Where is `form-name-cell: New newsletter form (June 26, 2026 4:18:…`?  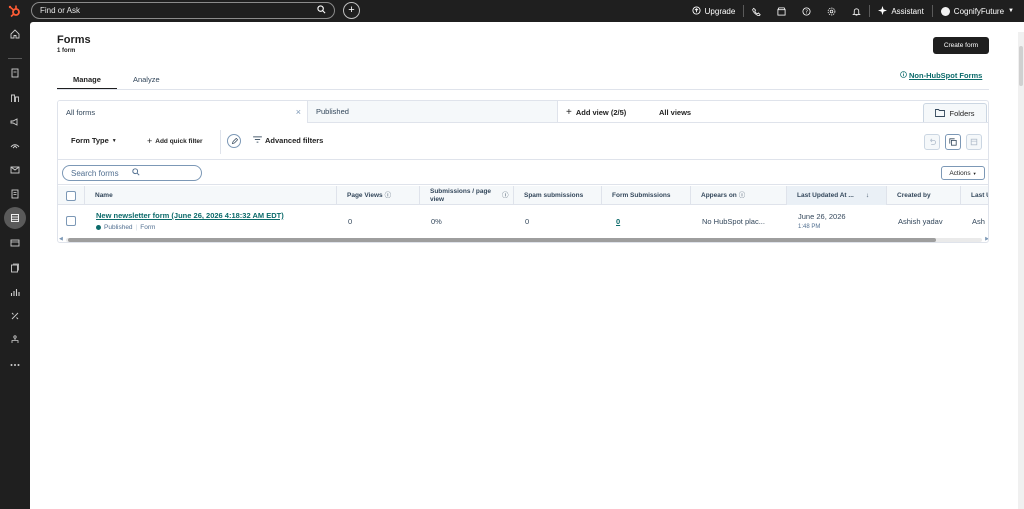 form-name-cell: New newsletter form (June 26, 2026 4:18:… is located at coordinates (210, 221).